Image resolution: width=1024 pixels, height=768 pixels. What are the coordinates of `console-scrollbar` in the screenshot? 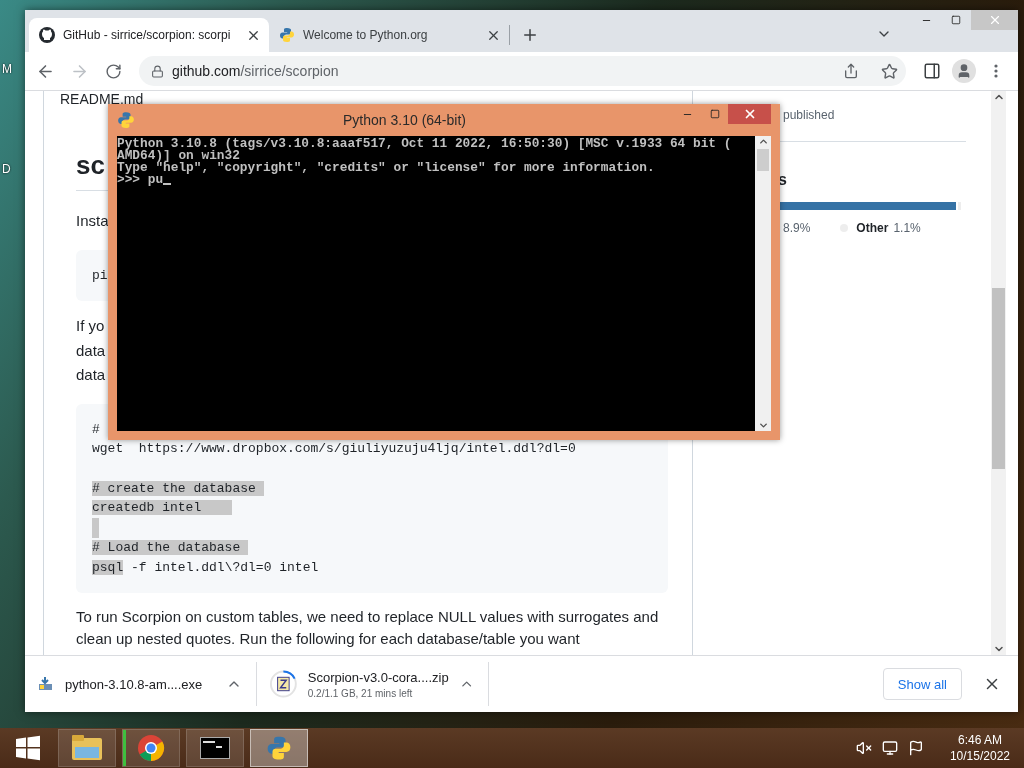 It's located at (763, 283).